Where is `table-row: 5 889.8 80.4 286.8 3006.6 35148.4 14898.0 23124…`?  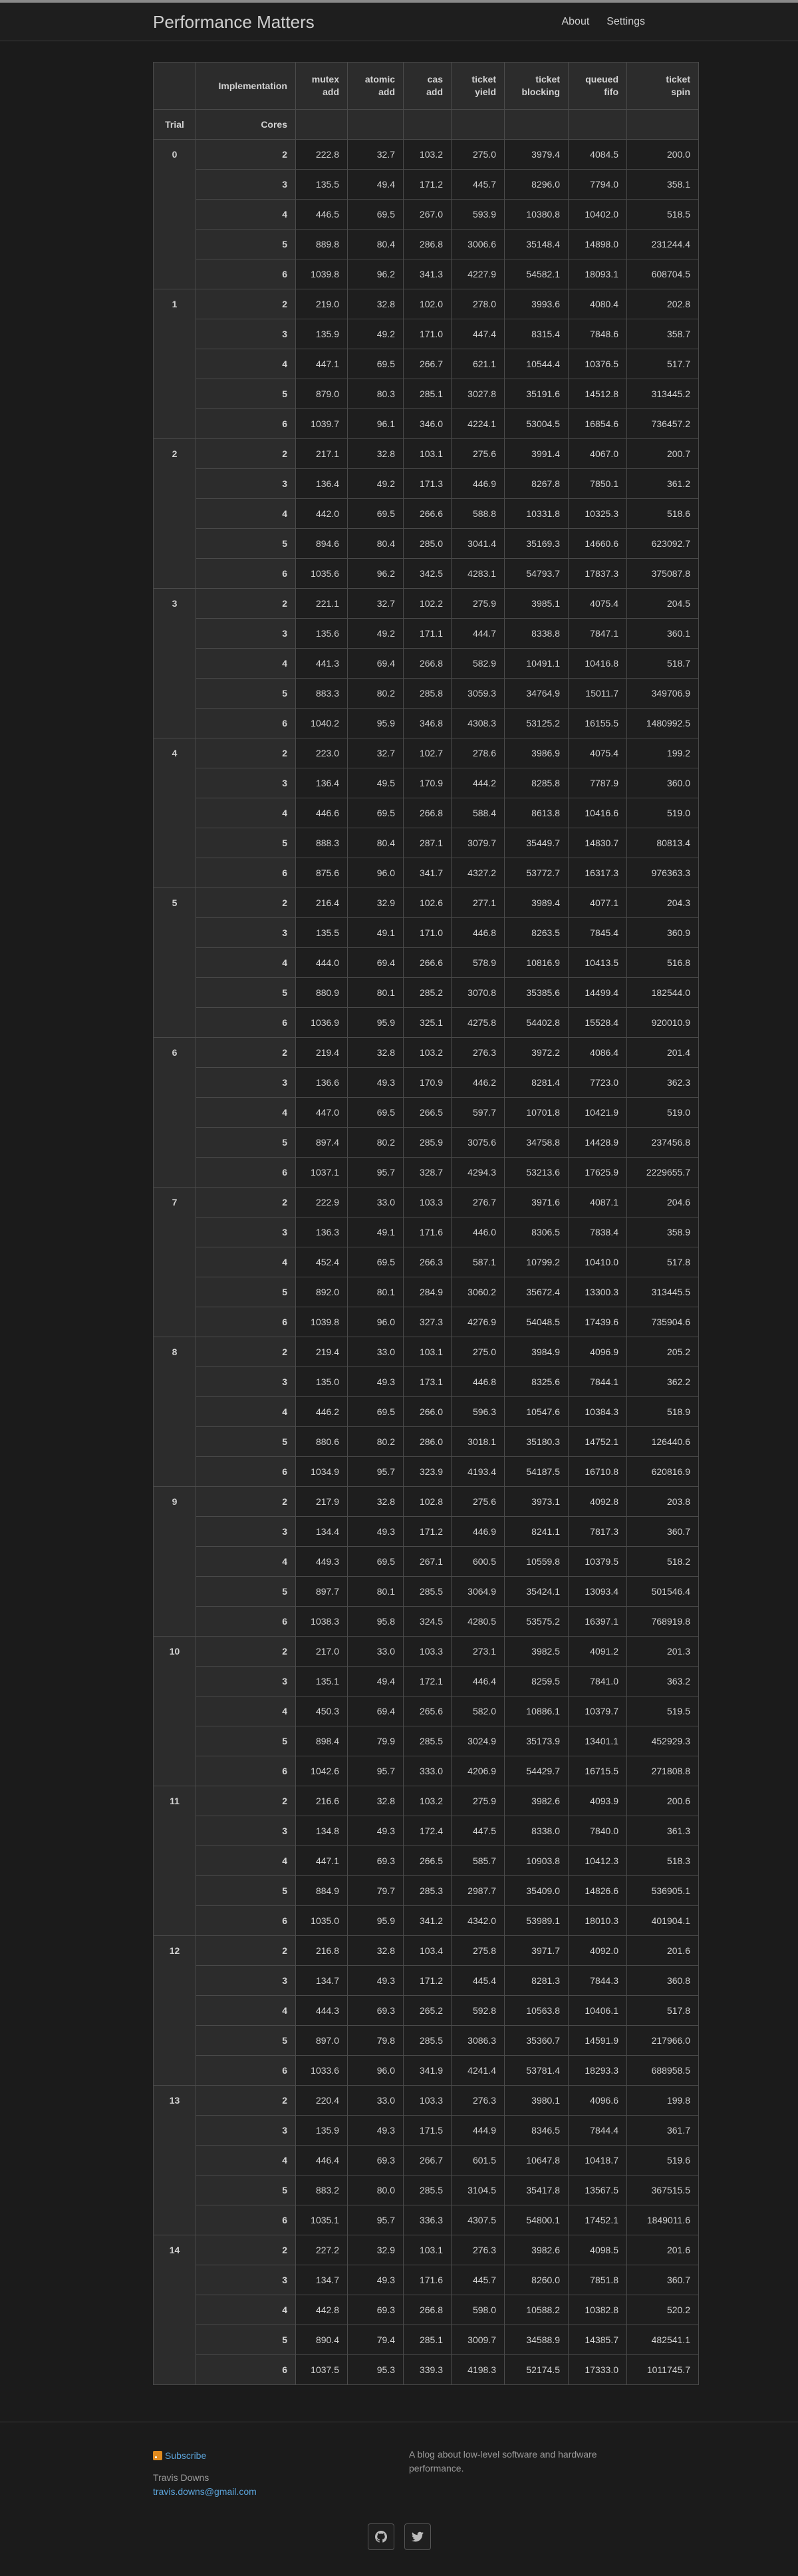 table-row: 5 889.8 80.4 286.8 3006.6 35148.4 14898.0 23124… is located at coordinates (426, 244).